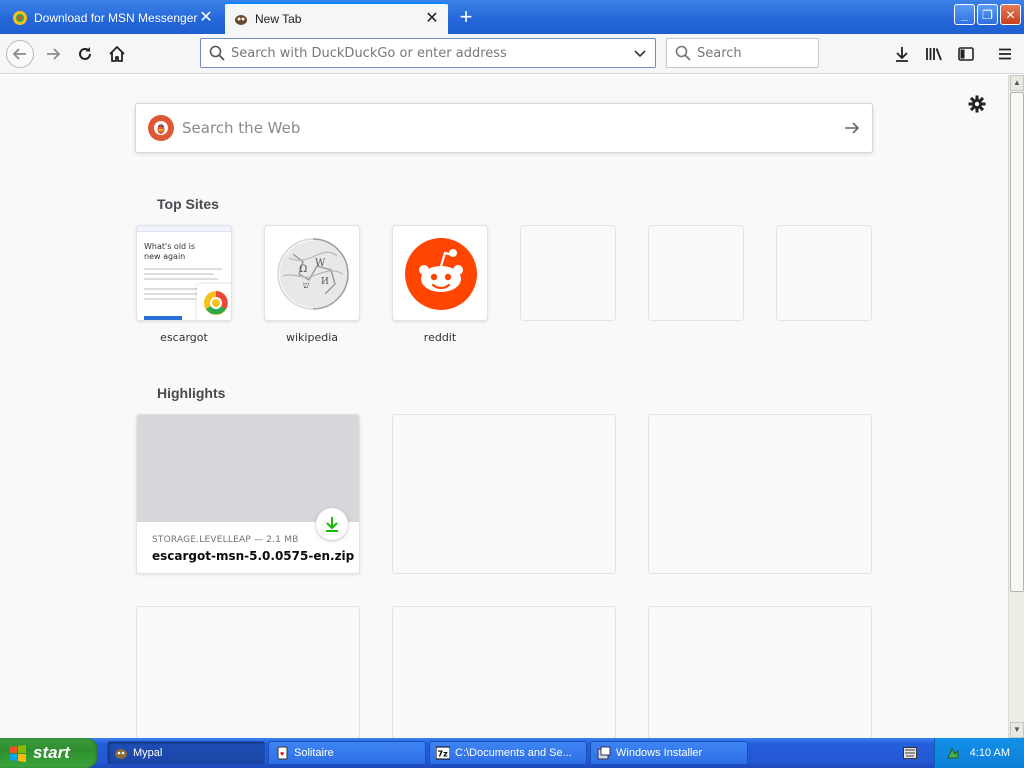  What do you see at coordinates (20, 18) in the screenshot?
I see `escargot-favicon-icon` at bounding box center [20, 18].